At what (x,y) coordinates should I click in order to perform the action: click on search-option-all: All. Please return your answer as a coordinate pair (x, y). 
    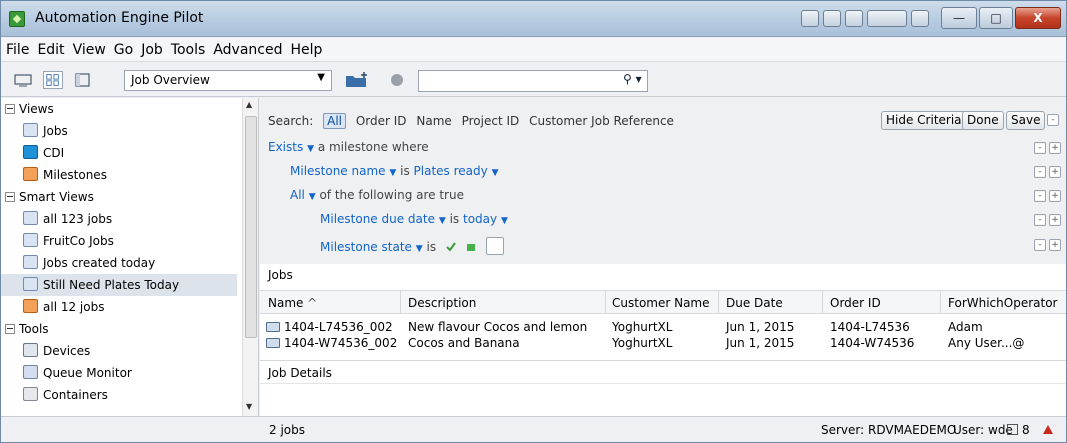
    Looking at the image, I should click on (334, 121).